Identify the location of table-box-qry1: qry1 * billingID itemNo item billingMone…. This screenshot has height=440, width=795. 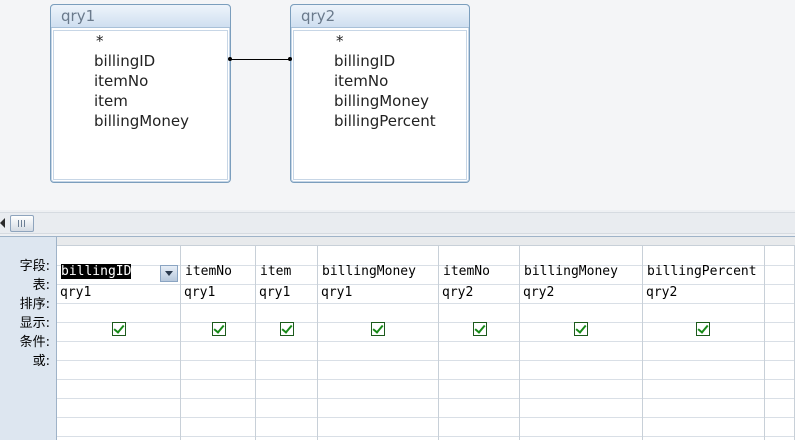
(140, 93).